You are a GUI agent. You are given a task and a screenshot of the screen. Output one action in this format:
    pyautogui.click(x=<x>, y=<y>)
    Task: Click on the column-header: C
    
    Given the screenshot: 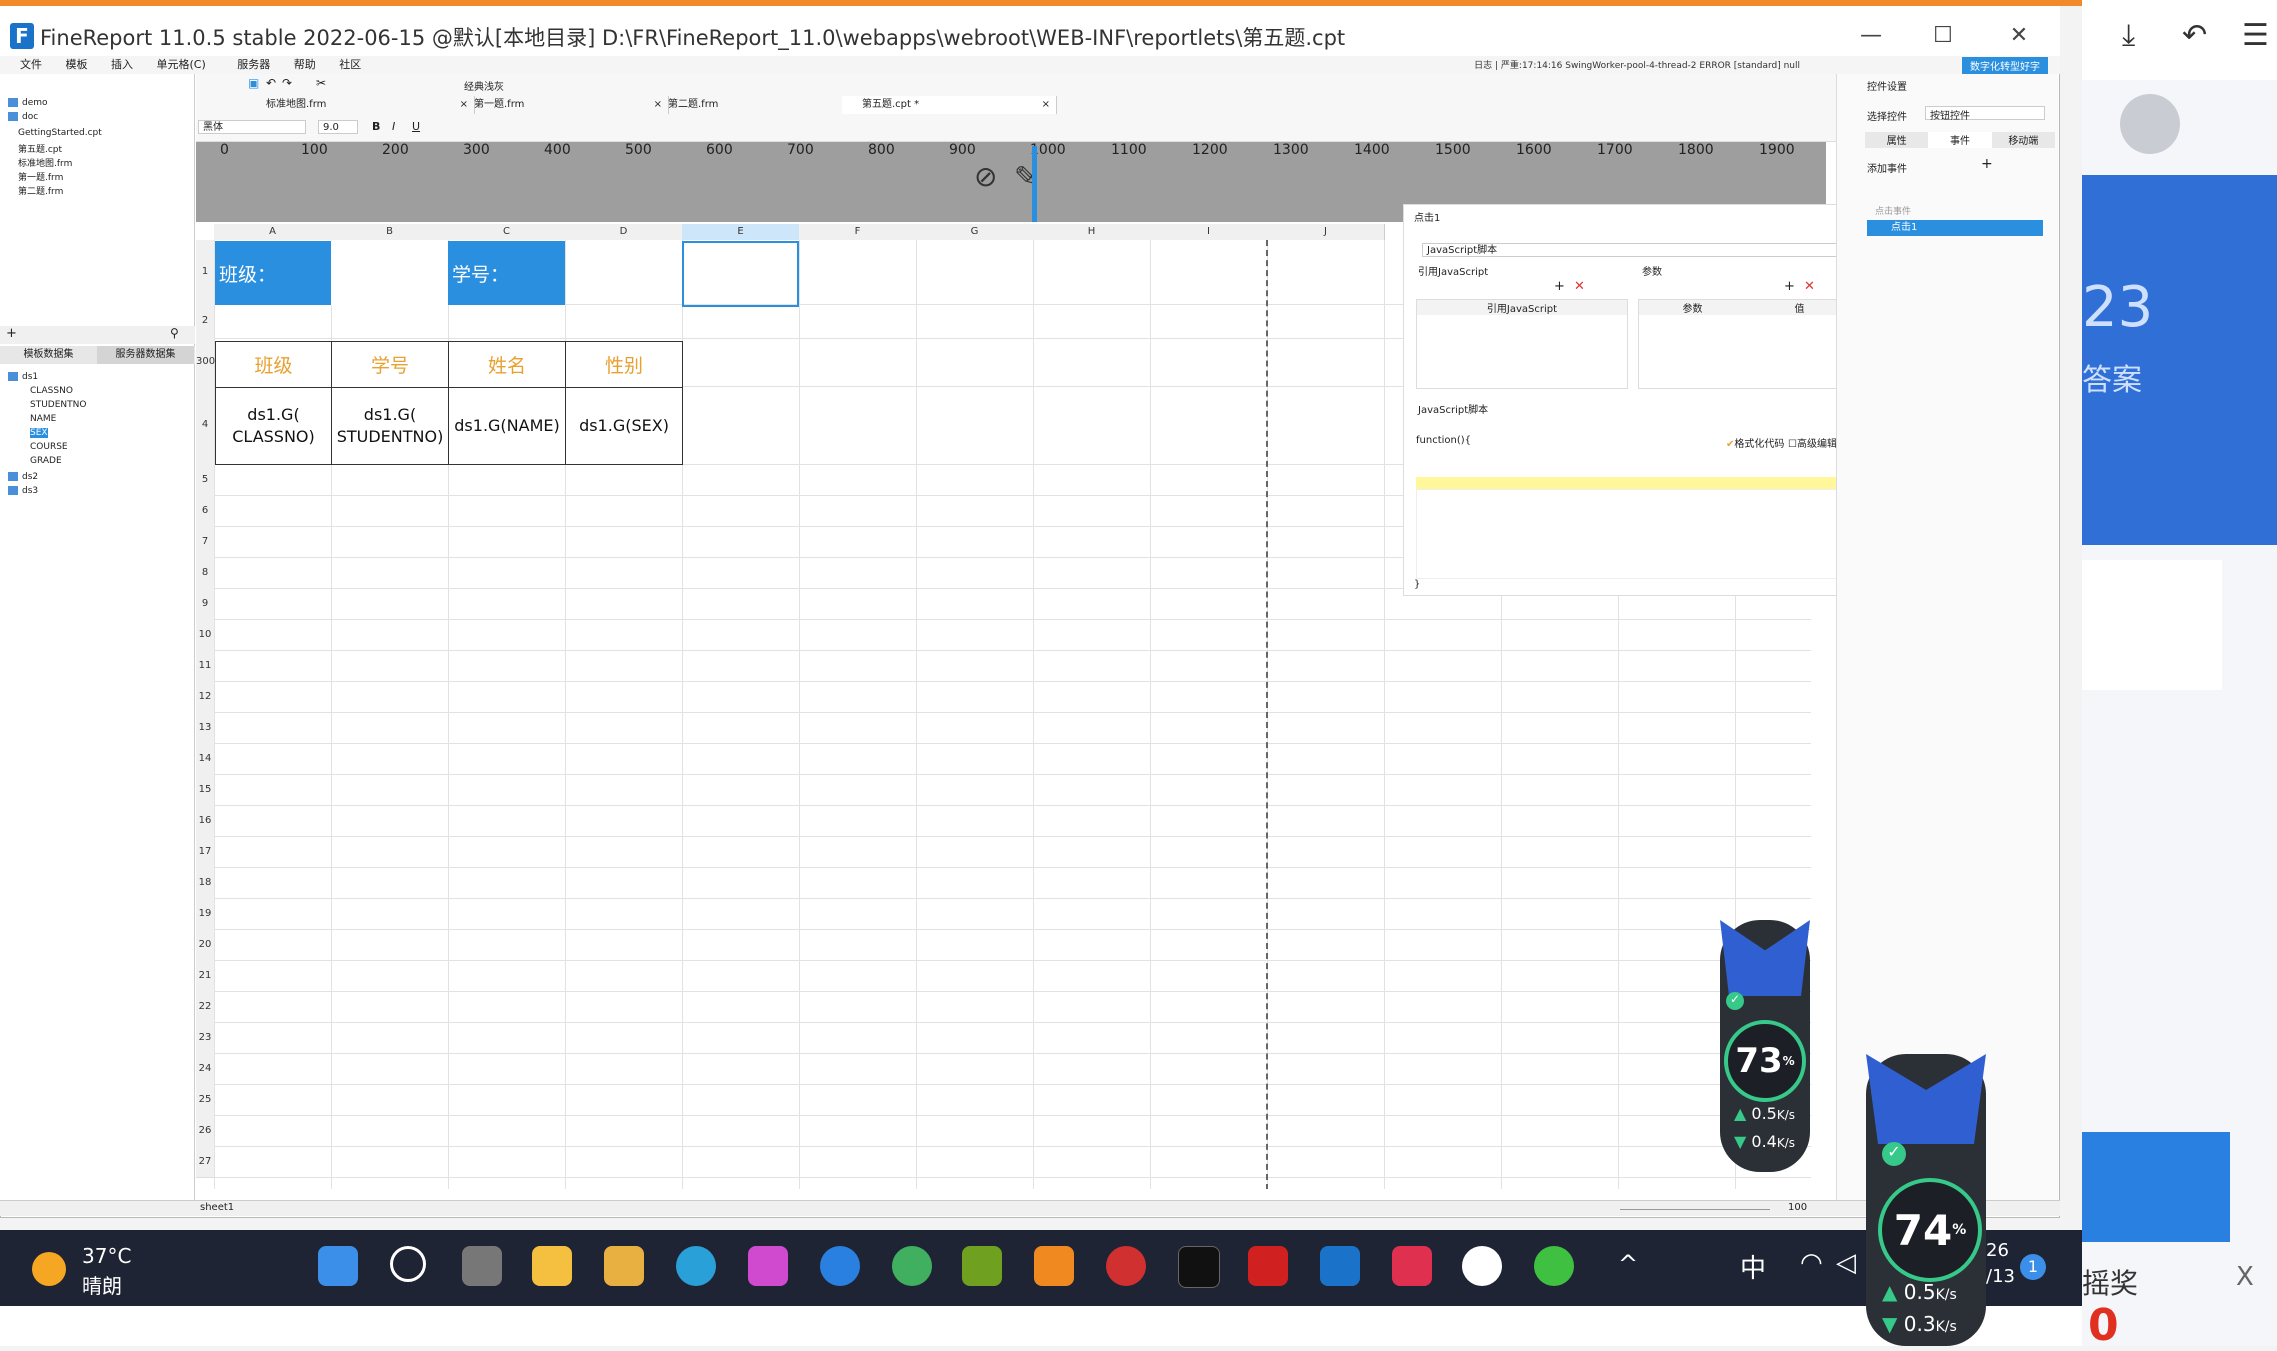 What is the action you would take?
    pyautogui.click(x=507, y=232)
    